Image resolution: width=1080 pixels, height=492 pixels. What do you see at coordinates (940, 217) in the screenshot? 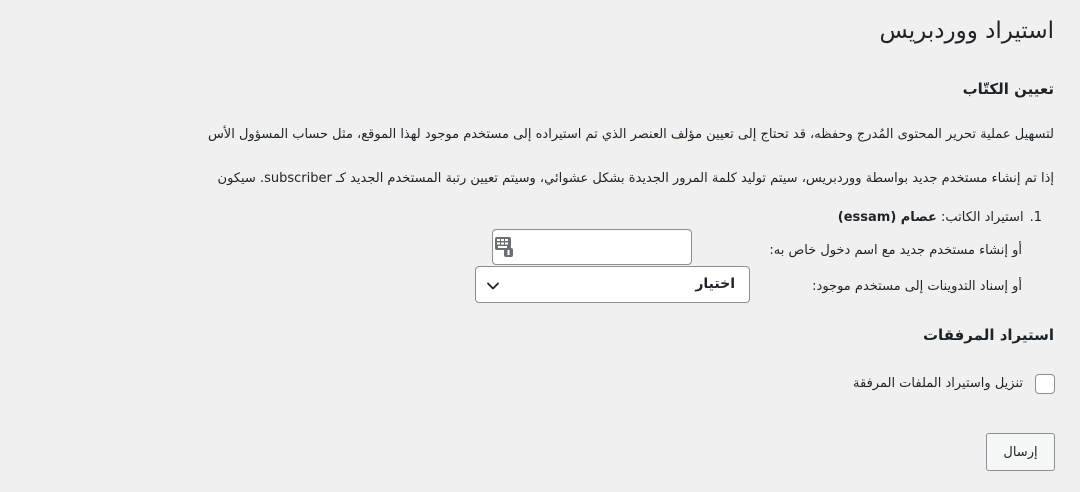
I see `author-item: 1. استيراد الكاتب: عصام (essam)` at bounding box center [940, 217].